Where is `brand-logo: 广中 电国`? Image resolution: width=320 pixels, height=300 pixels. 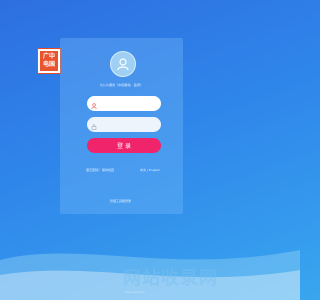
brand-logo: 广中 电国 is located at coordinates (49, 61).